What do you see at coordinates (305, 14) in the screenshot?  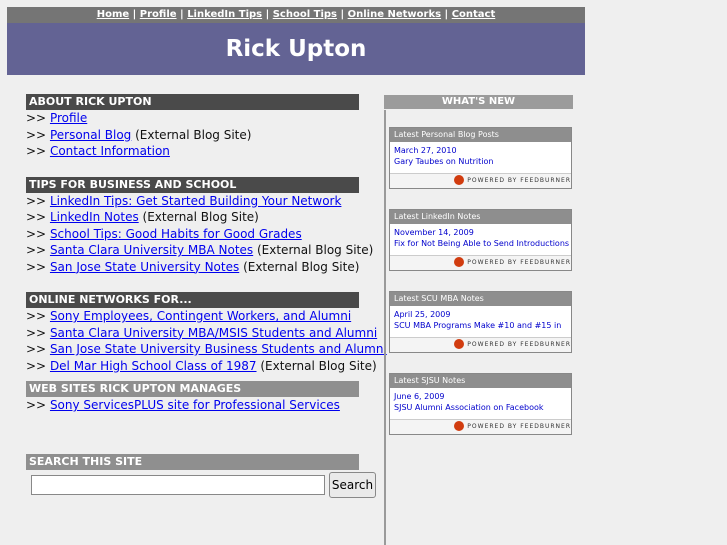 I see `nav-school-tips: School Tips` at bounding box center [305, 14].